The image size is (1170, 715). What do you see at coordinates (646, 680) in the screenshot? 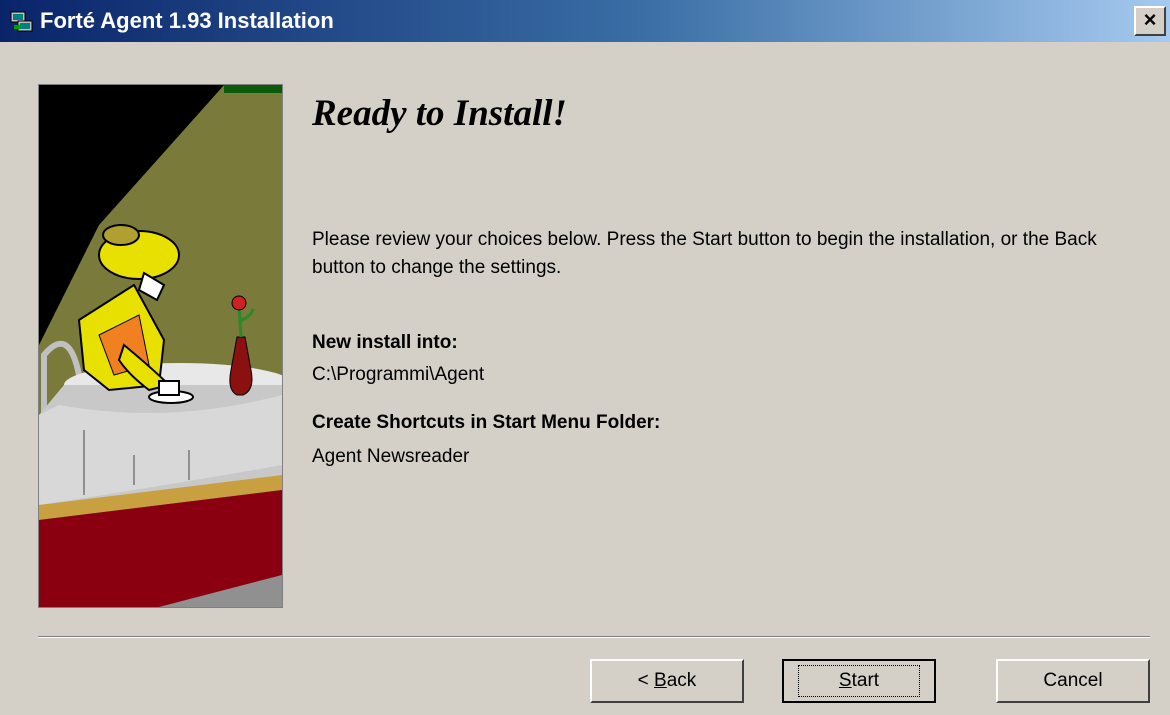
I see `back-label-prefix: <` at bounding box center [646, 680].